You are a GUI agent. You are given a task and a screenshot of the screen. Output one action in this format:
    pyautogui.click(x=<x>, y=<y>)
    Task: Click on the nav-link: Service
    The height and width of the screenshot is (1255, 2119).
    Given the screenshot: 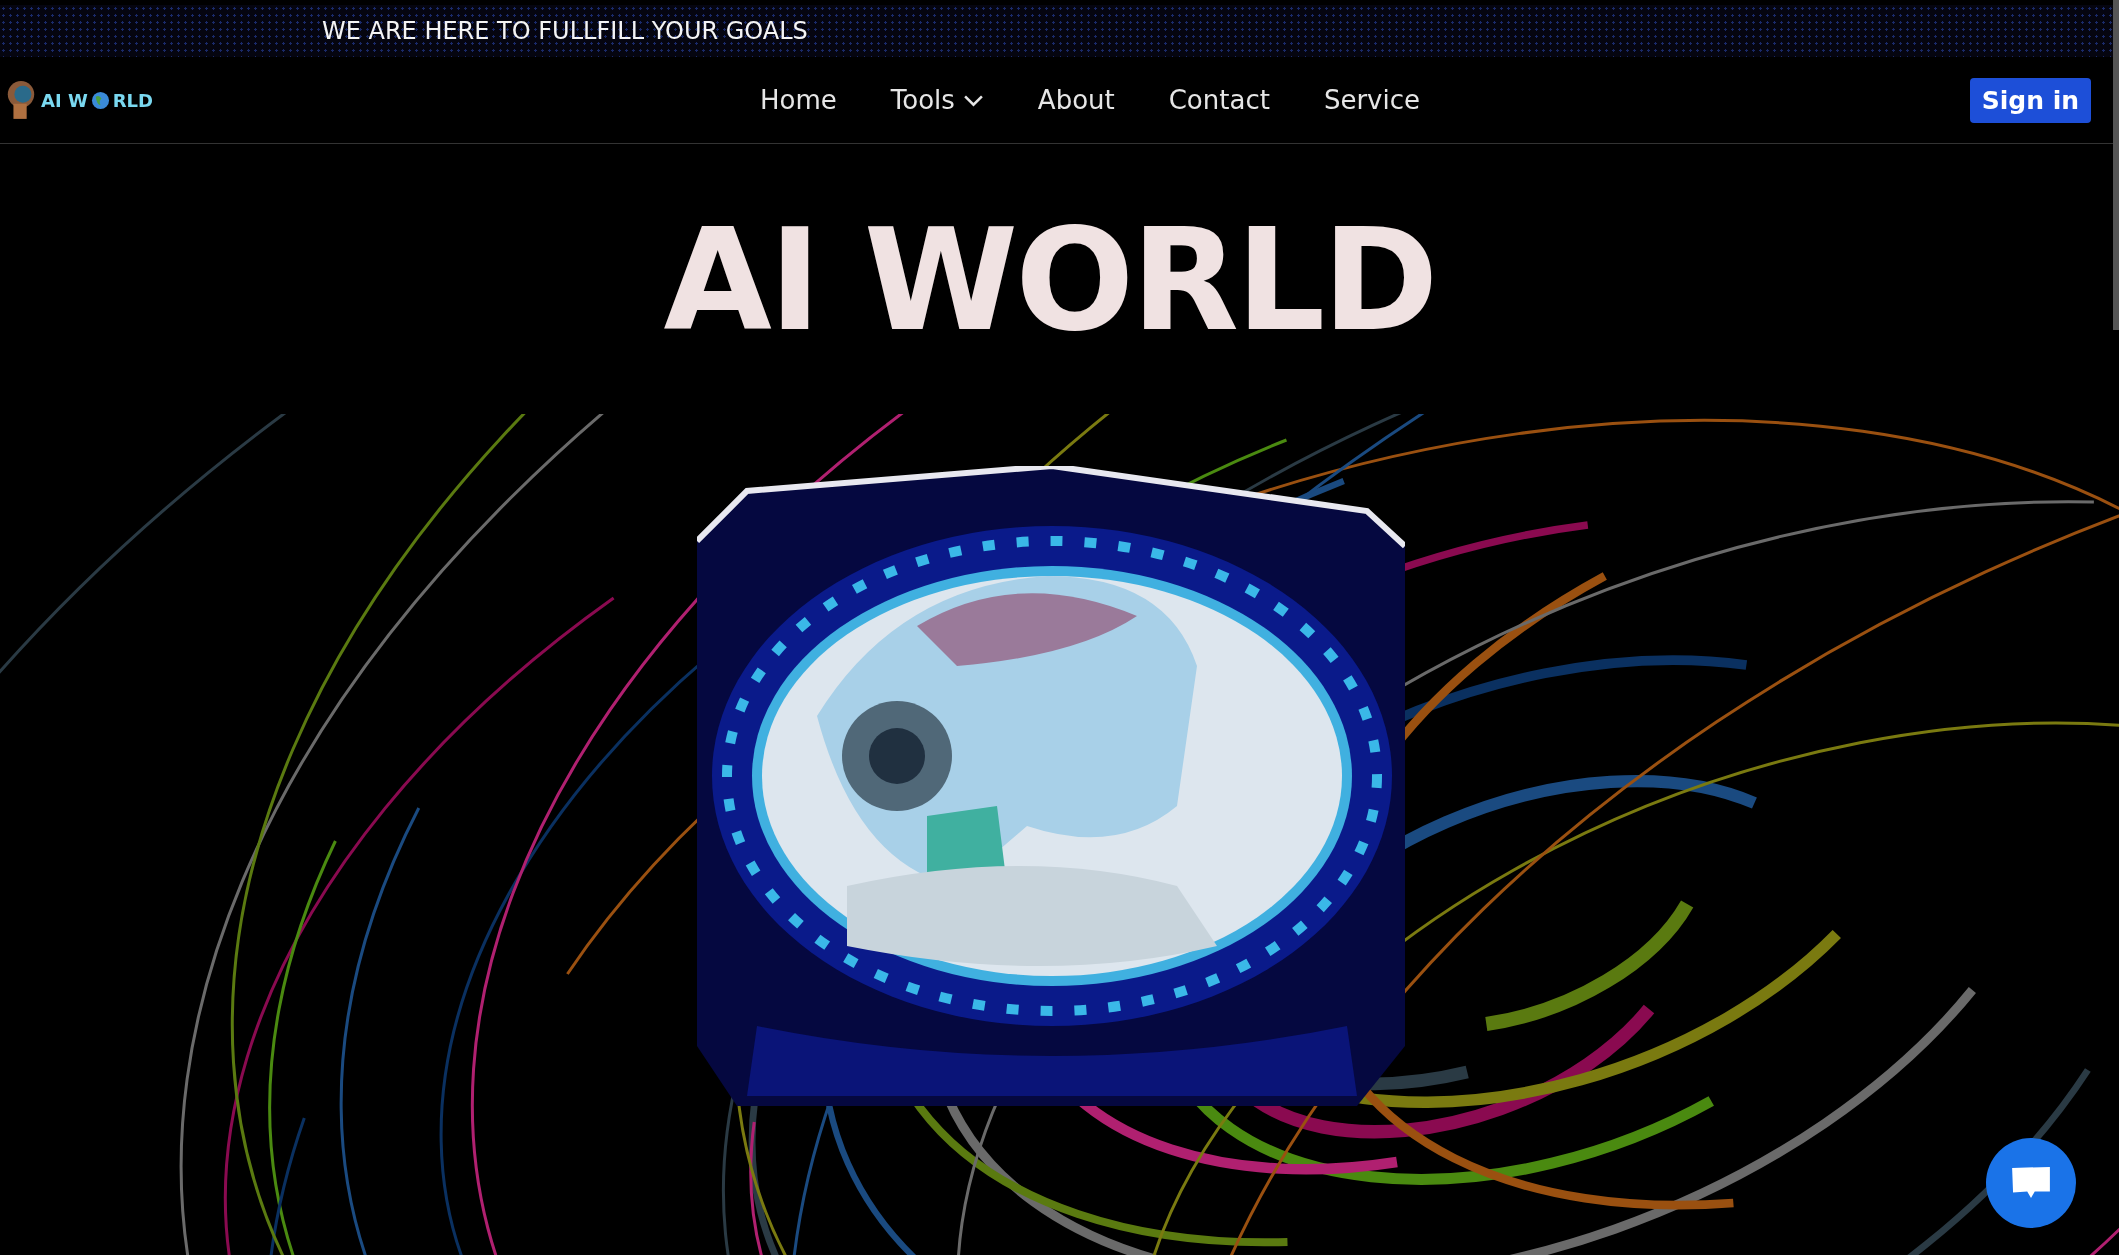 What is the action you would take?
    pyautogui.click(x=1371, y=100)
    